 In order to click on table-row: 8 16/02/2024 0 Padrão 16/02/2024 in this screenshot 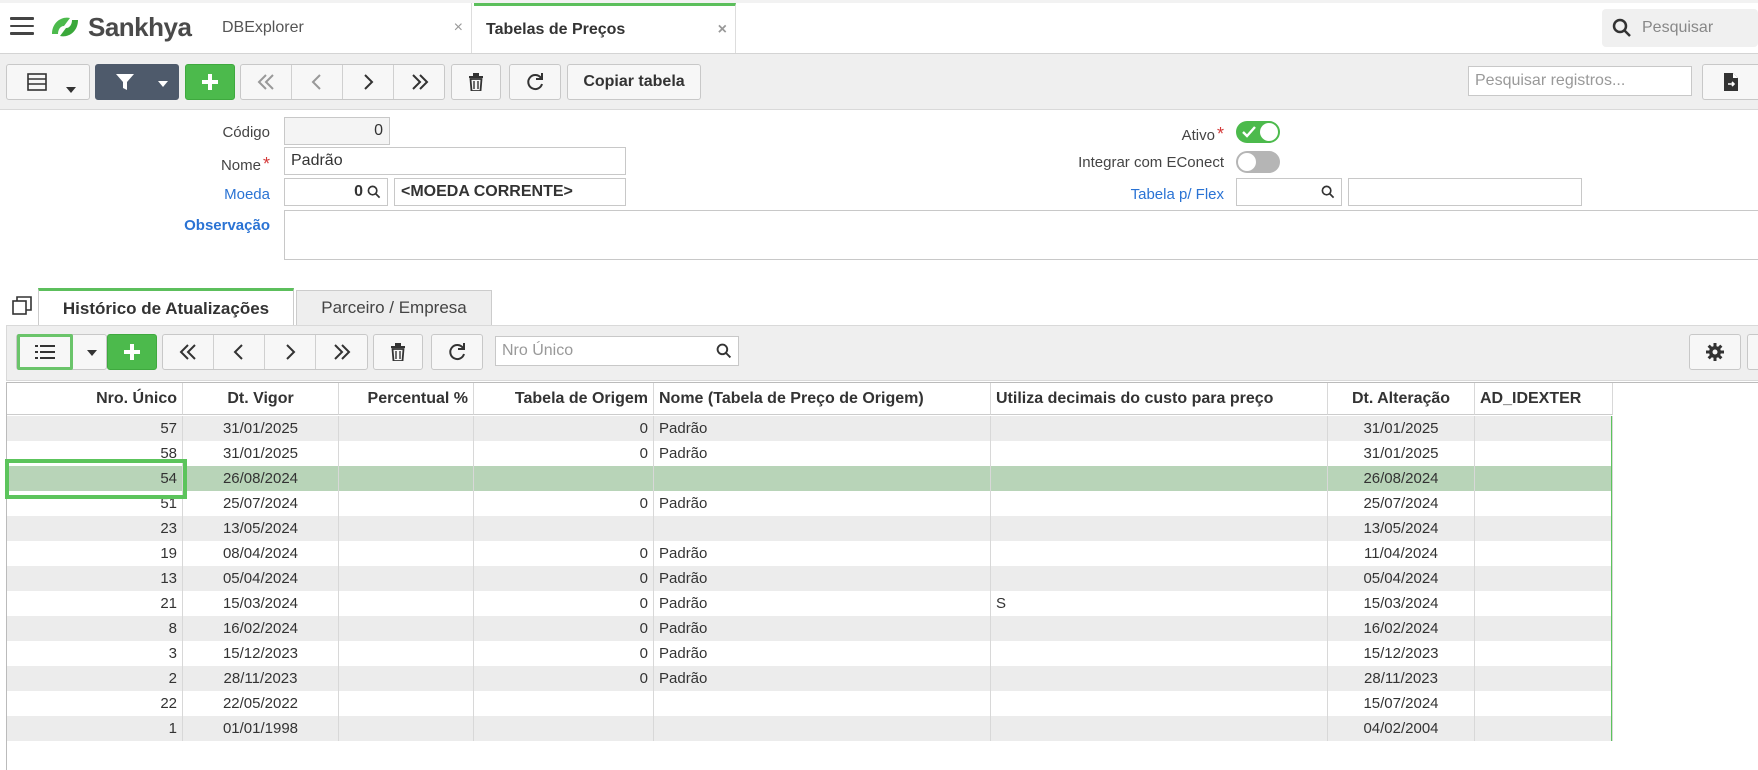, I will do `click(810, 628)`.